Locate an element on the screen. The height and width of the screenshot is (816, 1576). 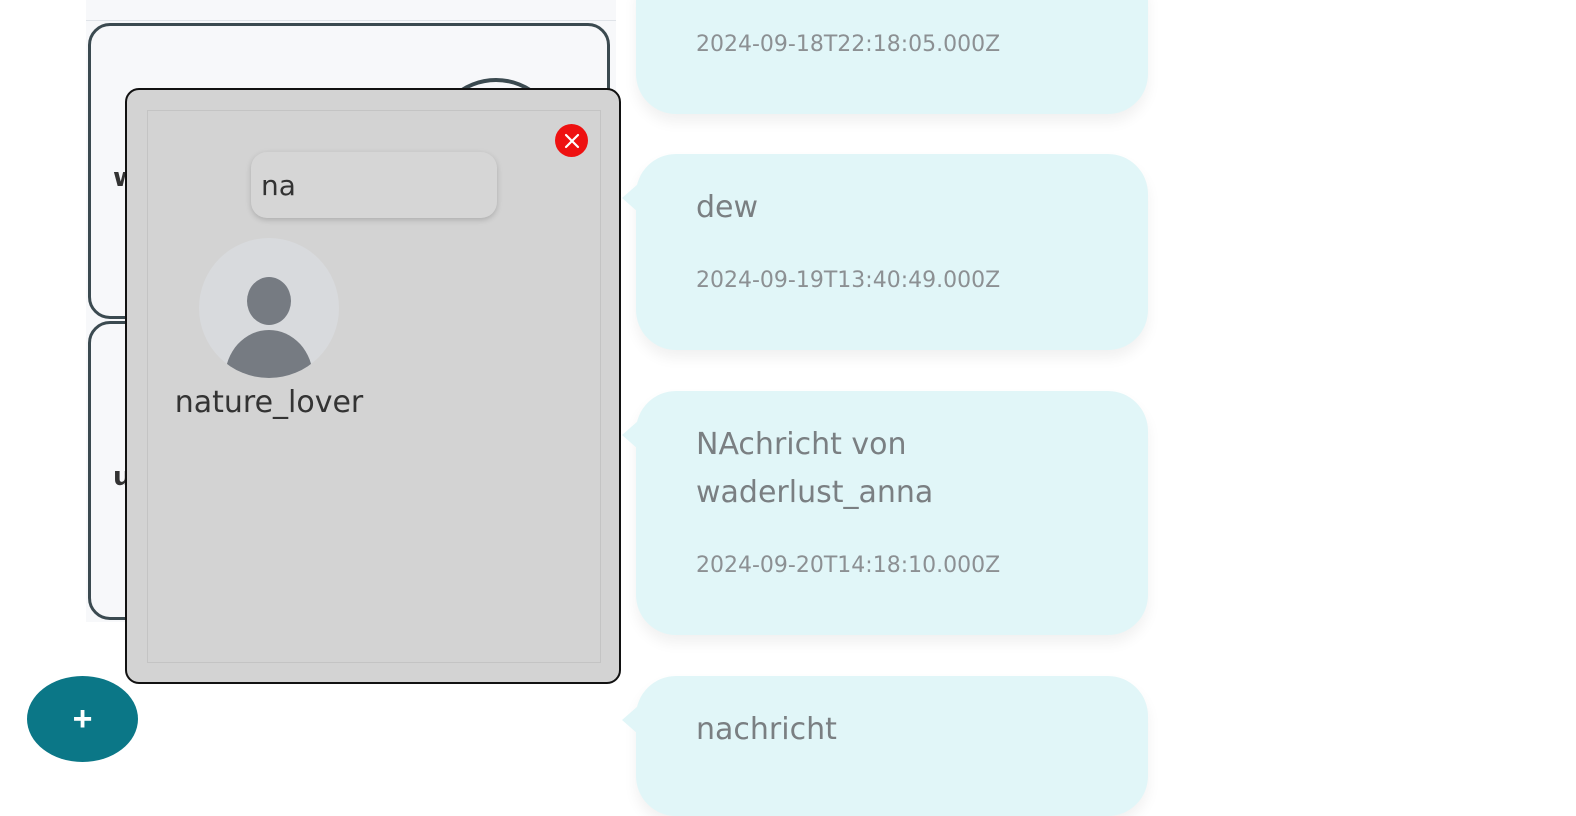
new-chat-button: + is located at coordinates (82, 719).